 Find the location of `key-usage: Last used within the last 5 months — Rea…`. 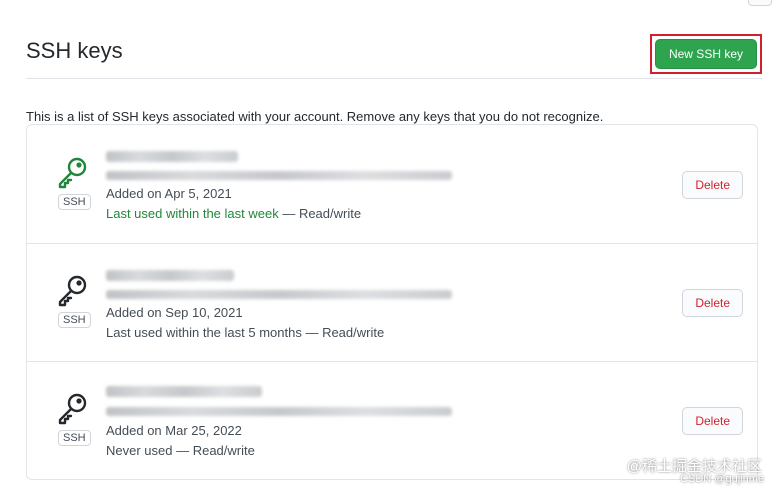

key-usage: Last used within the last 5 months — Rea… is located at coordinates (245, 332).